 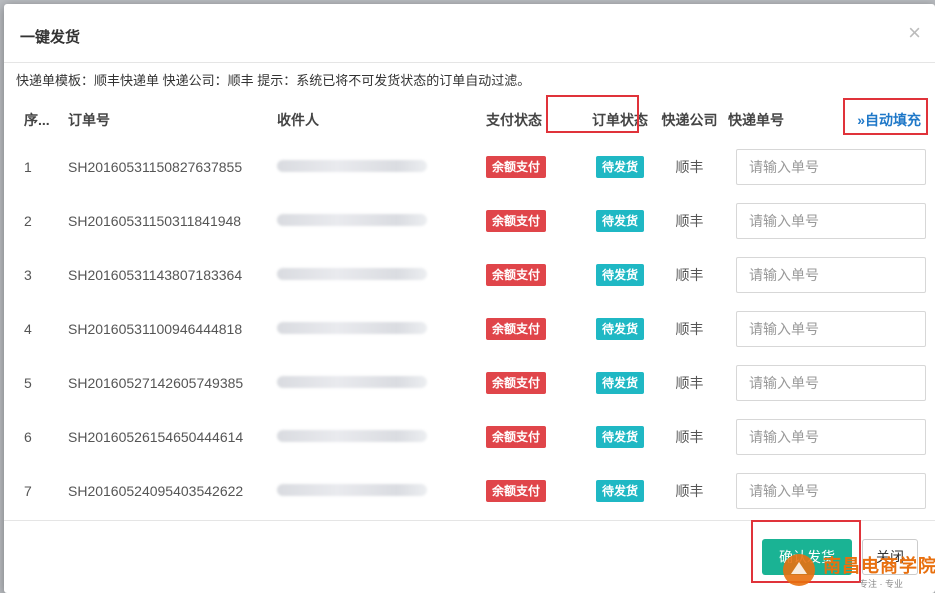 I want to click on row-index: 7, so click(x=28, y=491).